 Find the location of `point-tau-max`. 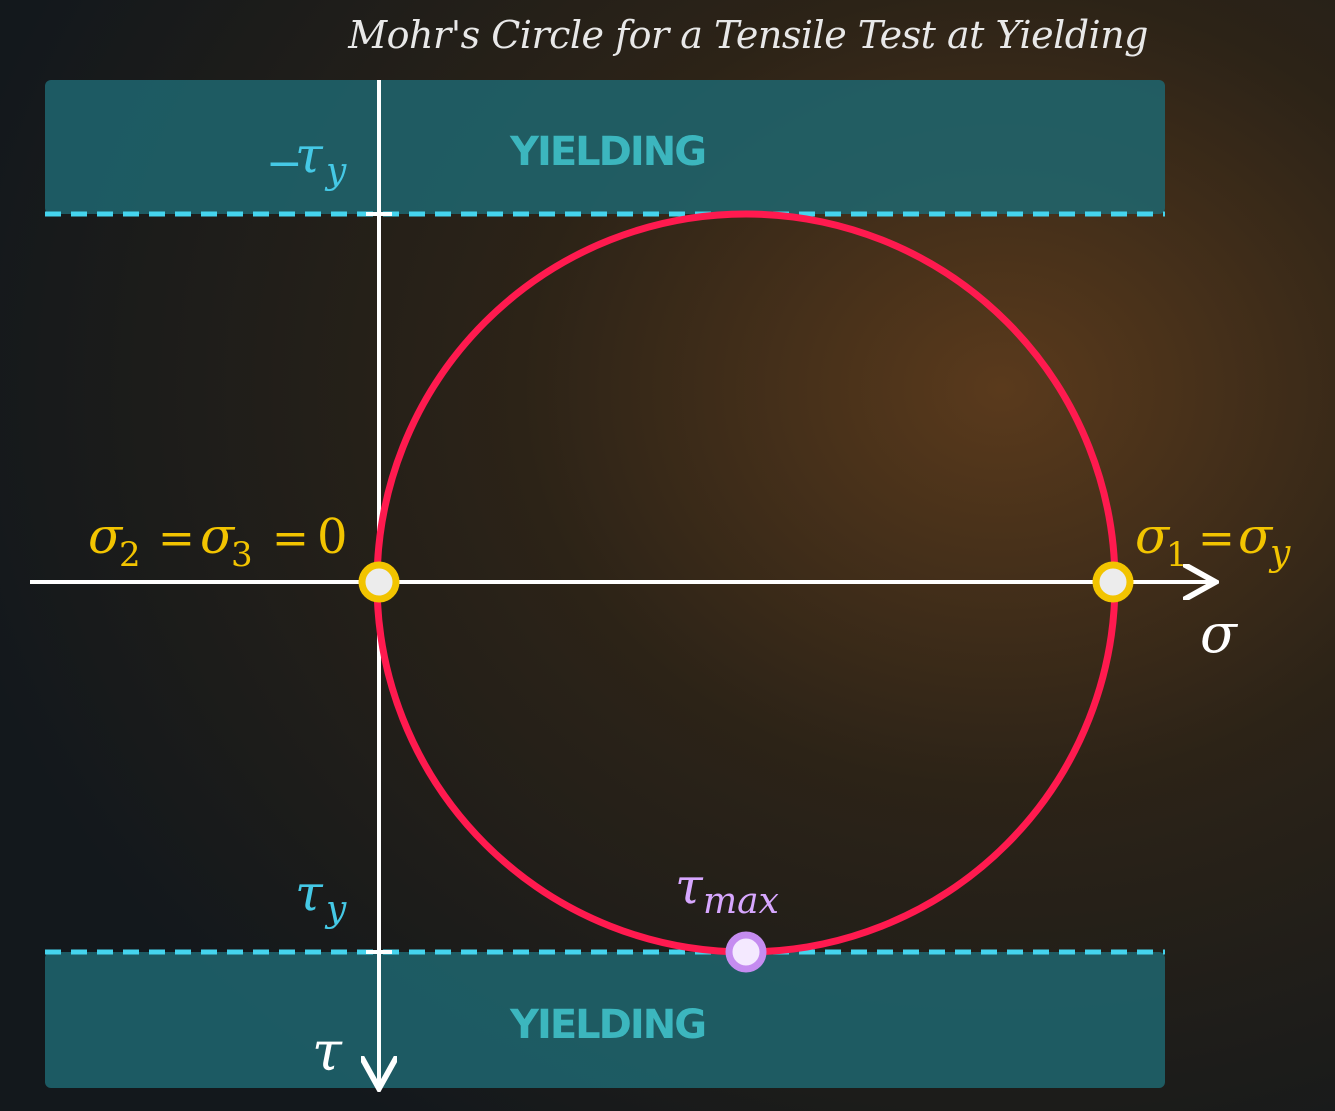

point-tau-max is located at coordinates (746, 952).